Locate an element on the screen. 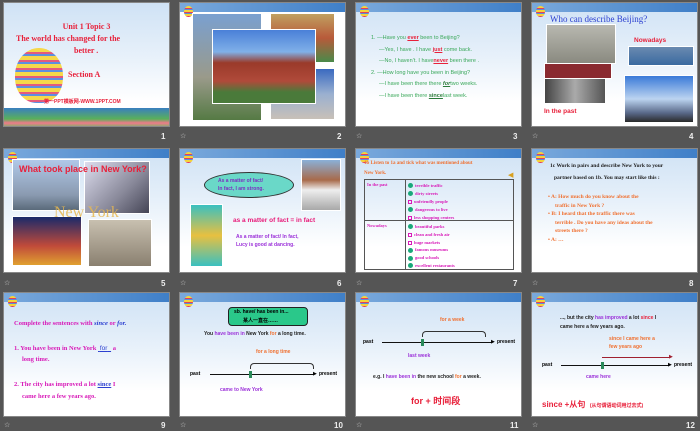  checklist-item: huge markets is located at coordinates (431, 243).